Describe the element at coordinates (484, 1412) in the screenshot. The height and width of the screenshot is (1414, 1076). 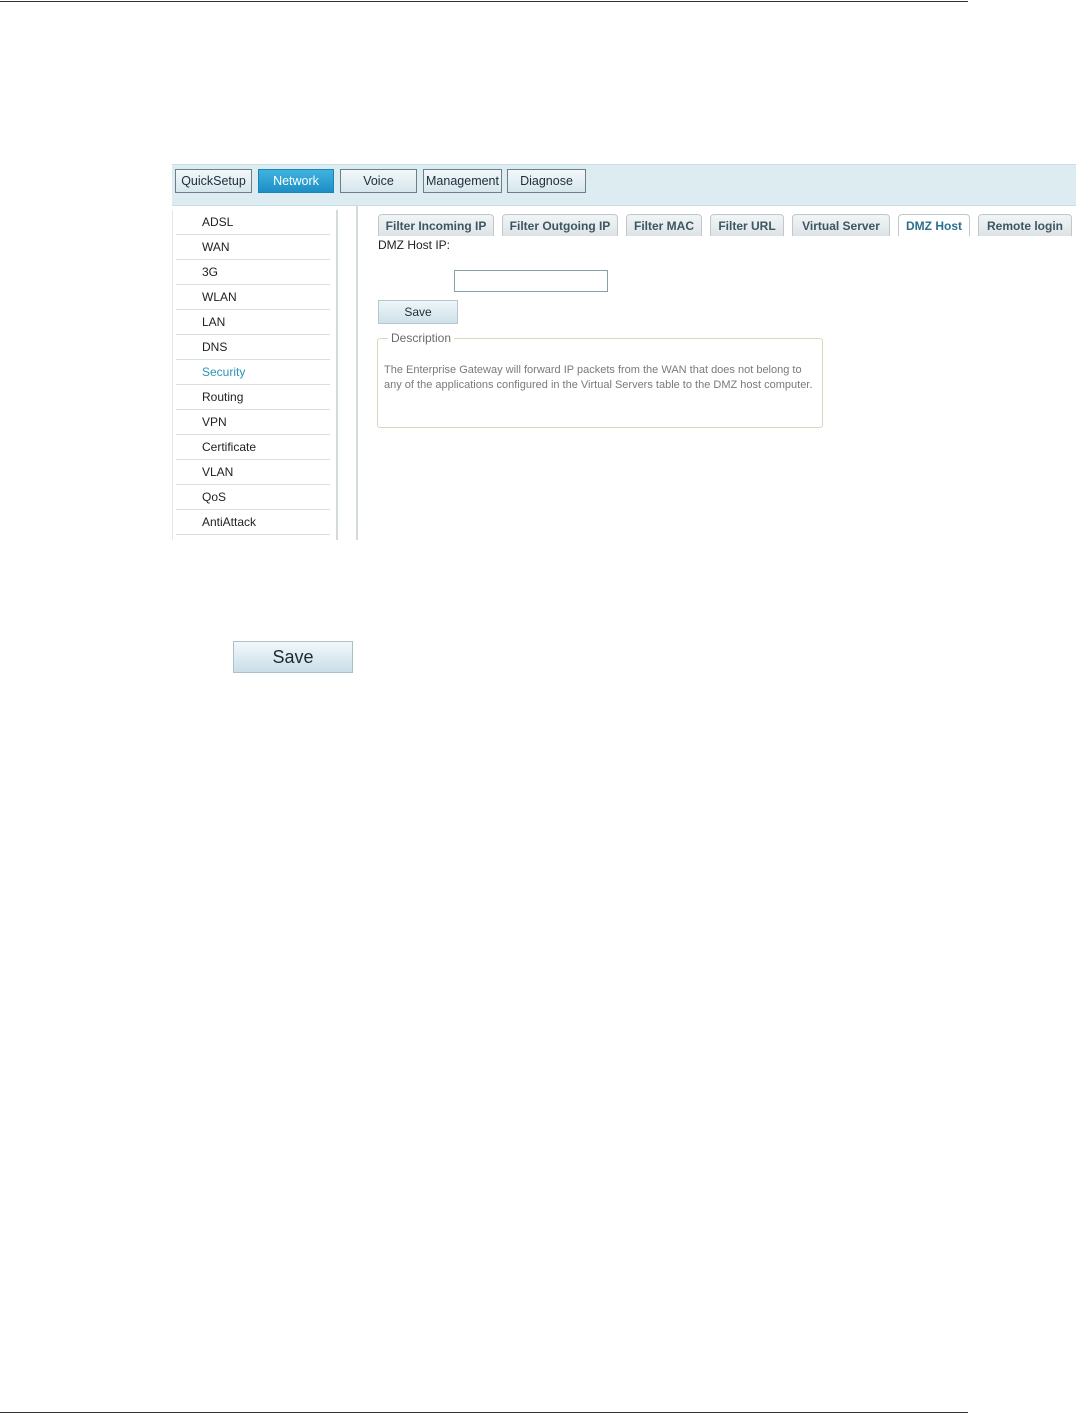
I see `page-bottom-rule` at that location.